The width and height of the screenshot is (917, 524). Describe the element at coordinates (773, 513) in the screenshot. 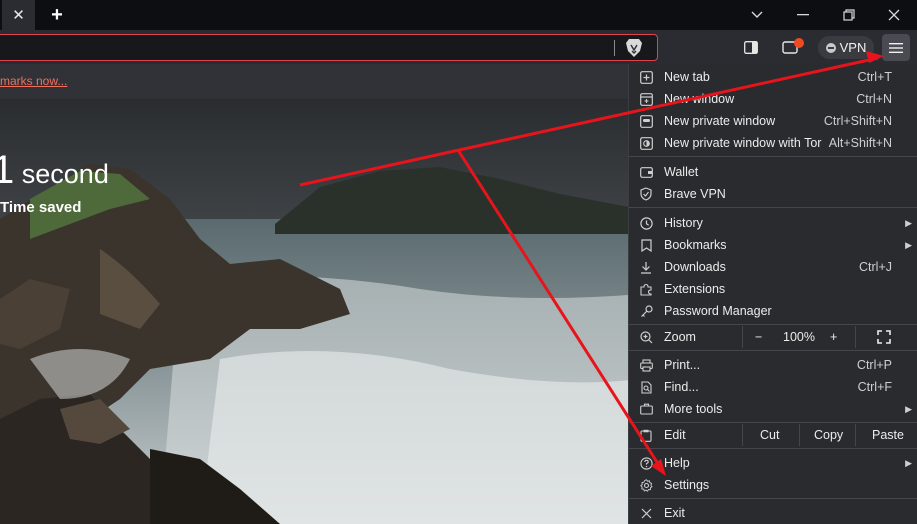

I see `menu-item-exit: Exit` at that location.